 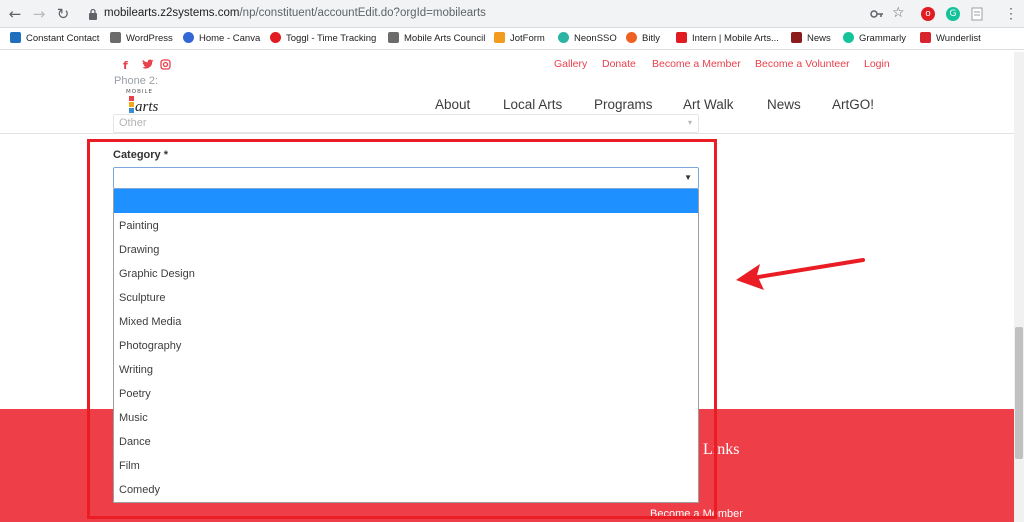 I want to click on reload-icon: ↻, so click(x=63, y=14).